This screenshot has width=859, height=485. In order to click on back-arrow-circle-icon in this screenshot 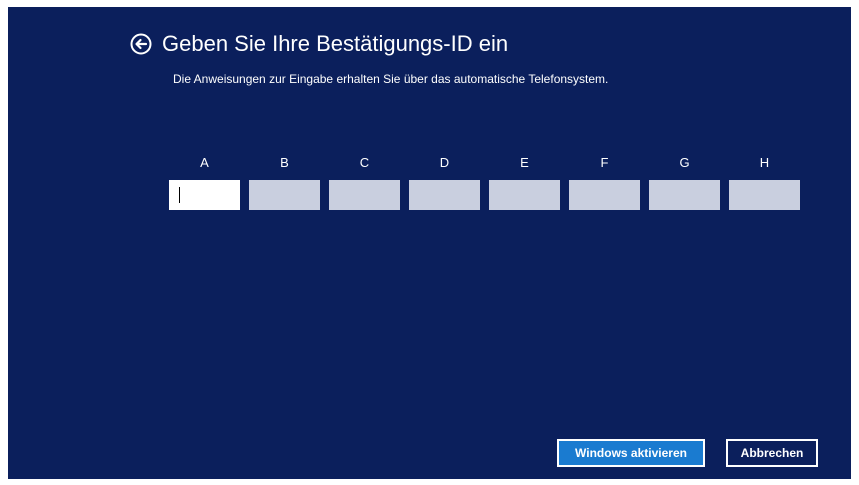, I will do `click(141, 44)`.